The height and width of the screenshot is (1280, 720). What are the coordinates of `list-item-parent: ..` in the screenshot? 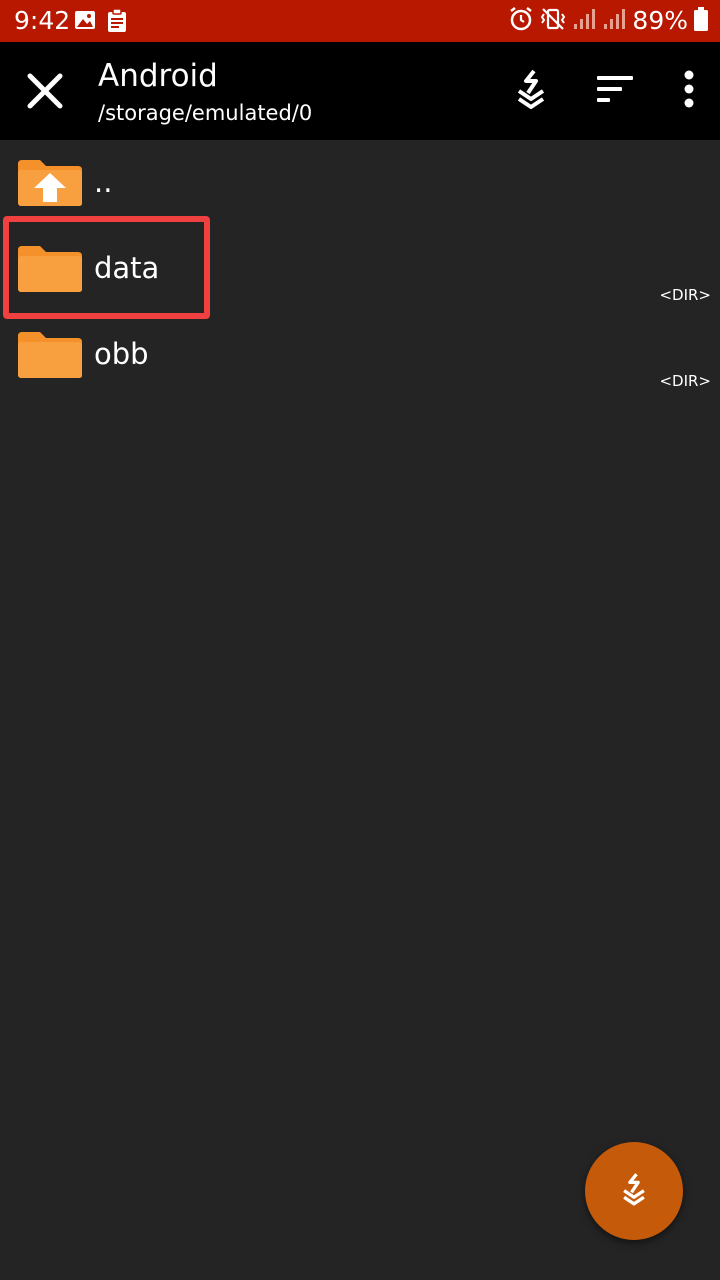 It's located at (360, 183).